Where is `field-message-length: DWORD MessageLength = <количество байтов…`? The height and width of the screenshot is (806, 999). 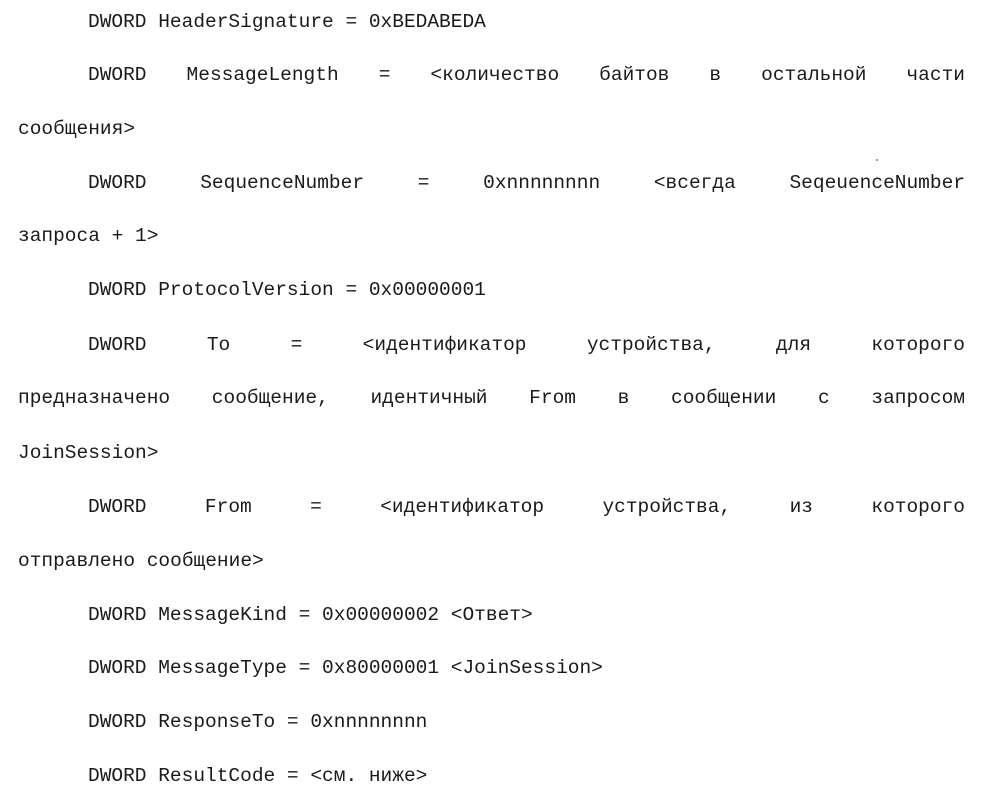 field-message-length: DWORD MessageLength = <количество байтов… is located at coordinates (526, 75).